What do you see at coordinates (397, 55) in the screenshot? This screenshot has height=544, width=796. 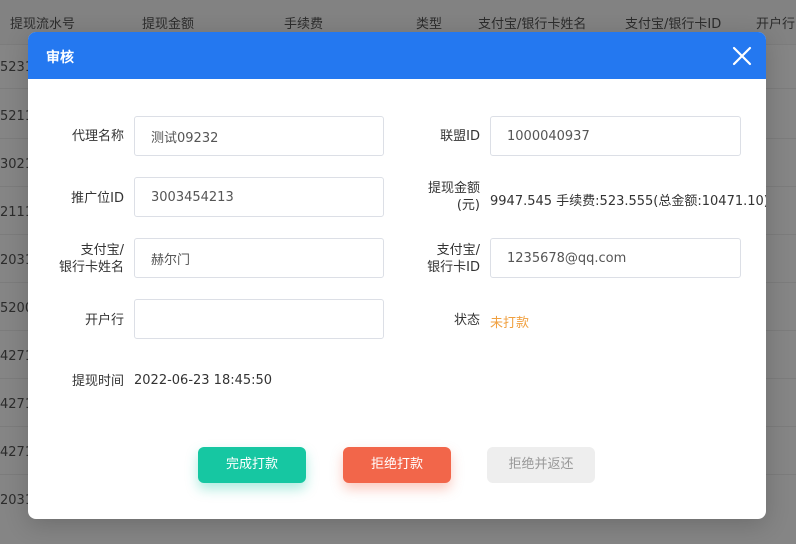 I see `dialog-header: 审核` at bounding box center [397, 55].